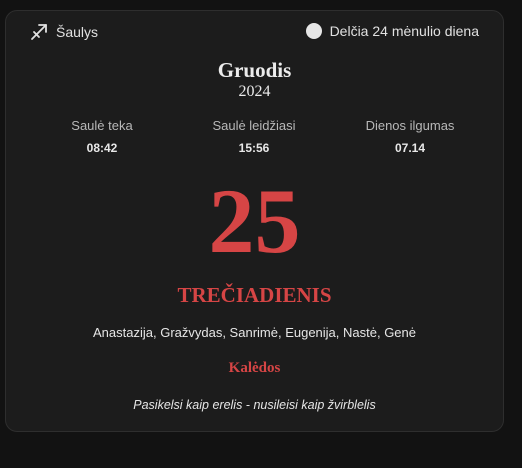  I want to click on zodiac-sign: Šaulys, so click(64, 32).